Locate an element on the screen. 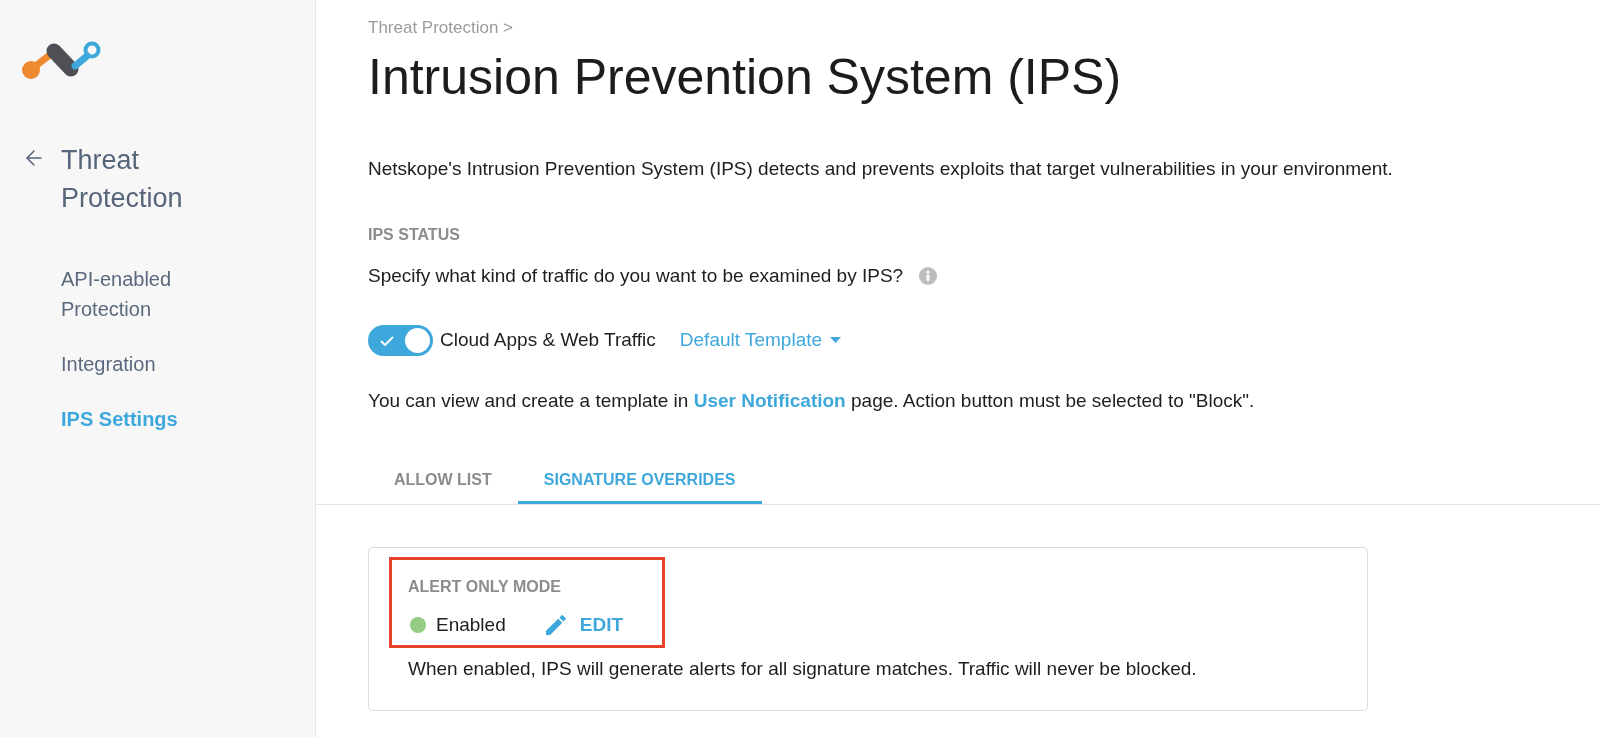 This screenshot has height=737, width=1600. status-label: Enabled is located at coordinates (471, 624).